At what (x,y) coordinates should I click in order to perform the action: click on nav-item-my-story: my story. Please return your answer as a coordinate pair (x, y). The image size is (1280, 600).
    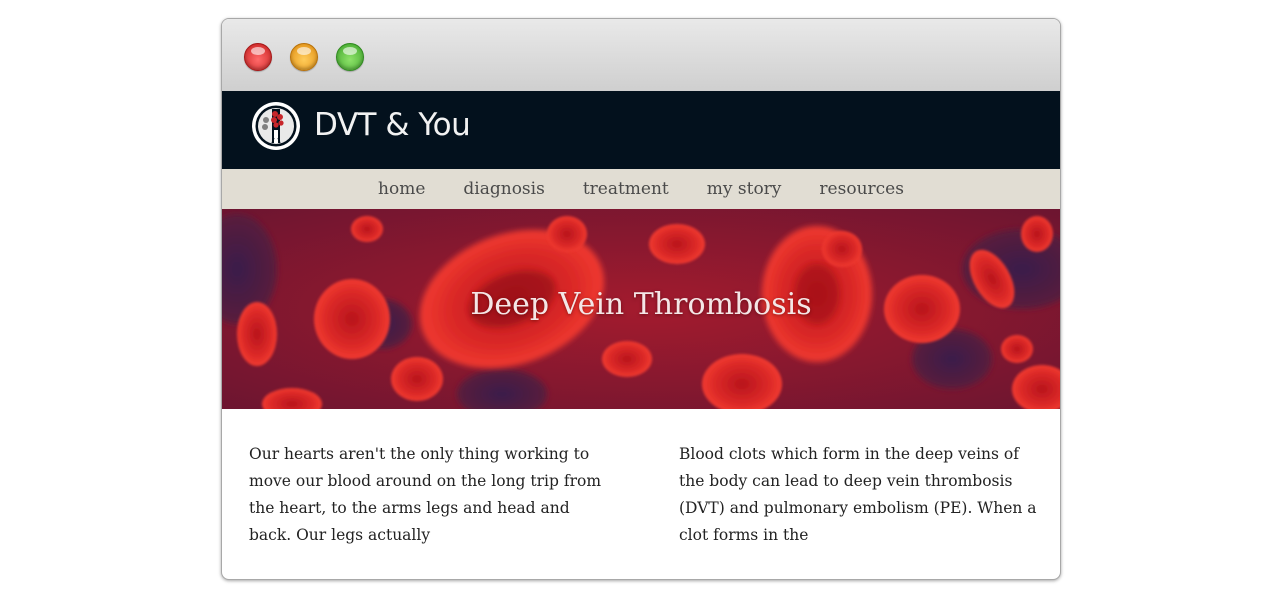
    Looking at the image, I should click on (744, 189).